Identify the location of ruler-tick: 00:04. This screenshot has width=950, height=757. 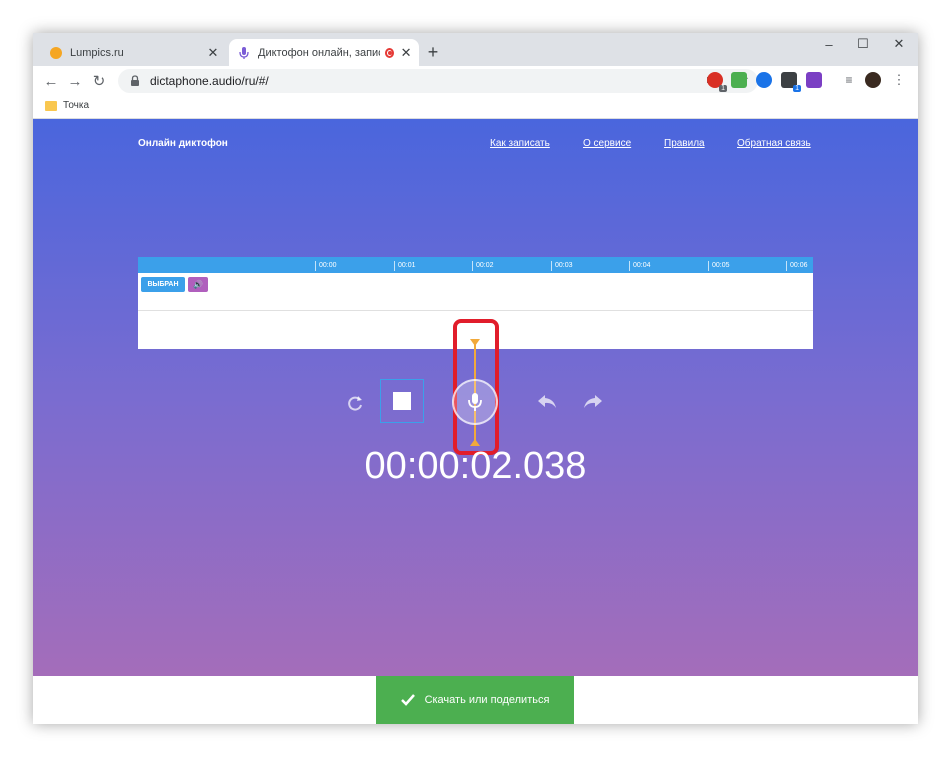
(640, 266).